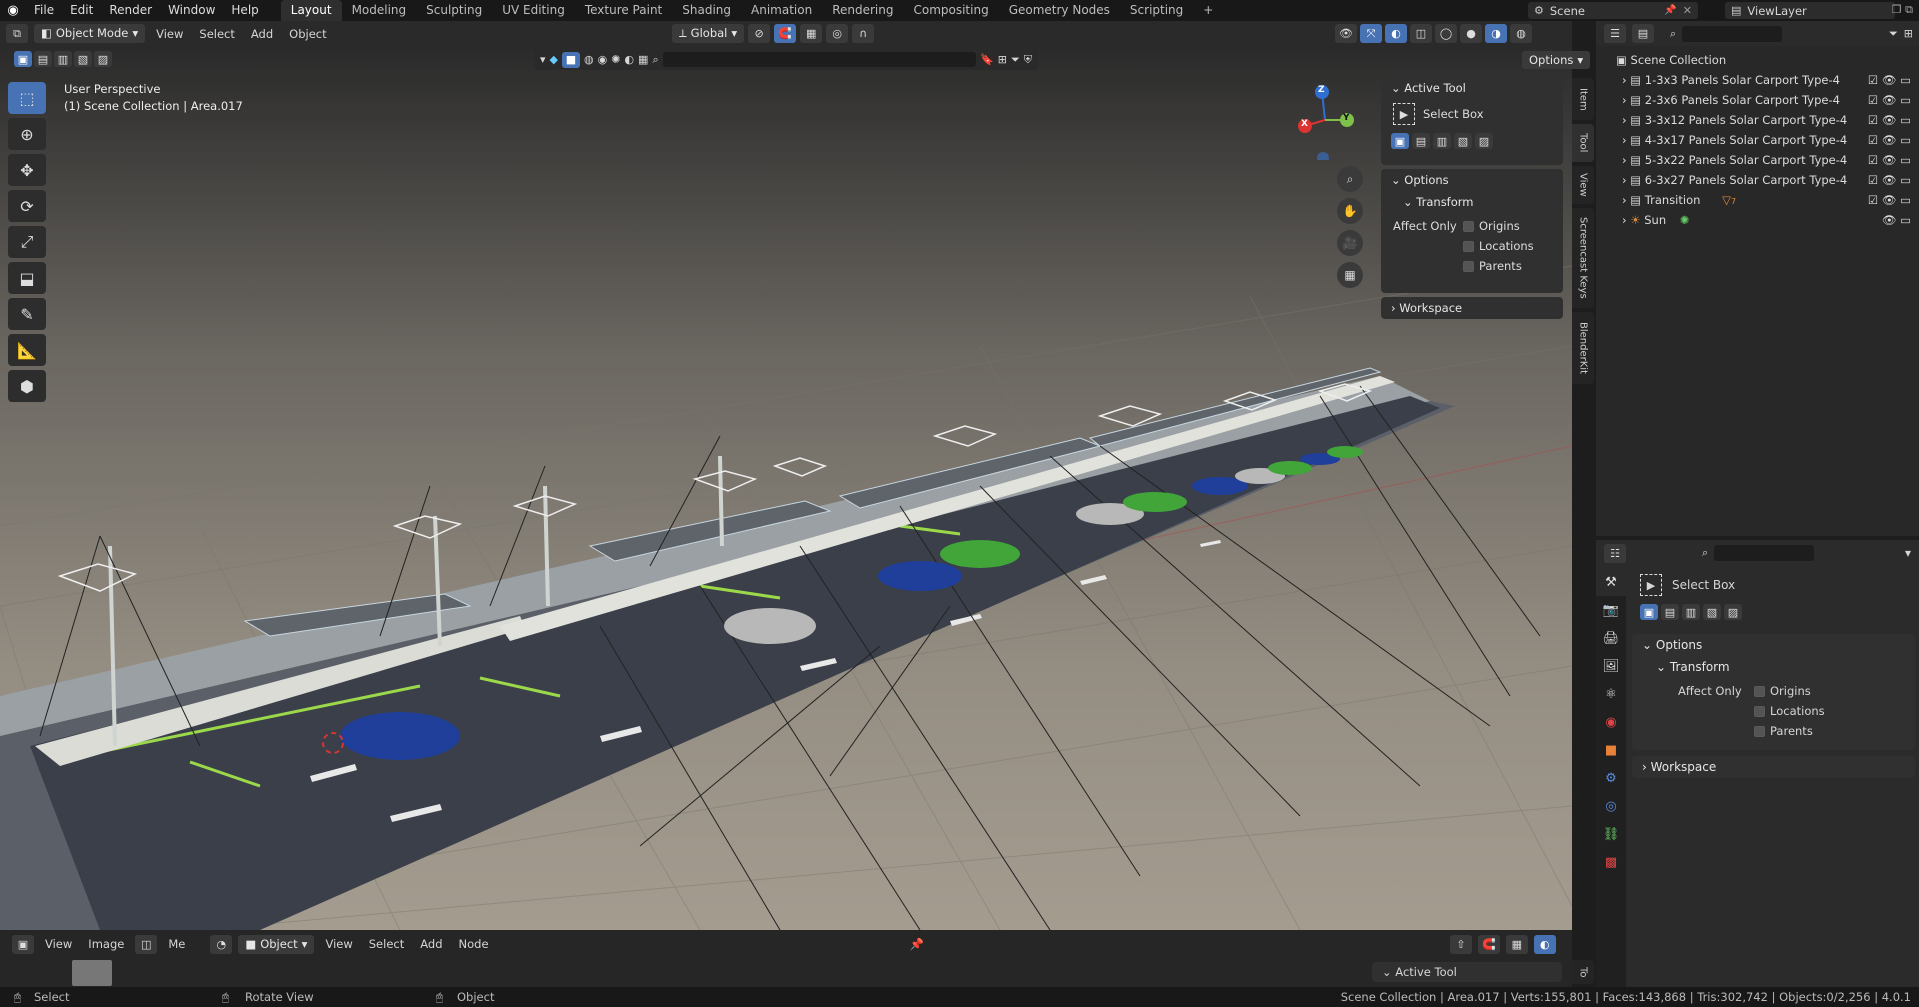 This screenshot has height=1007, width=1919. Describe the element at coordinates (1789, 711) in the screenshot. I see `props-locations-checkbox: Locations` at that location.